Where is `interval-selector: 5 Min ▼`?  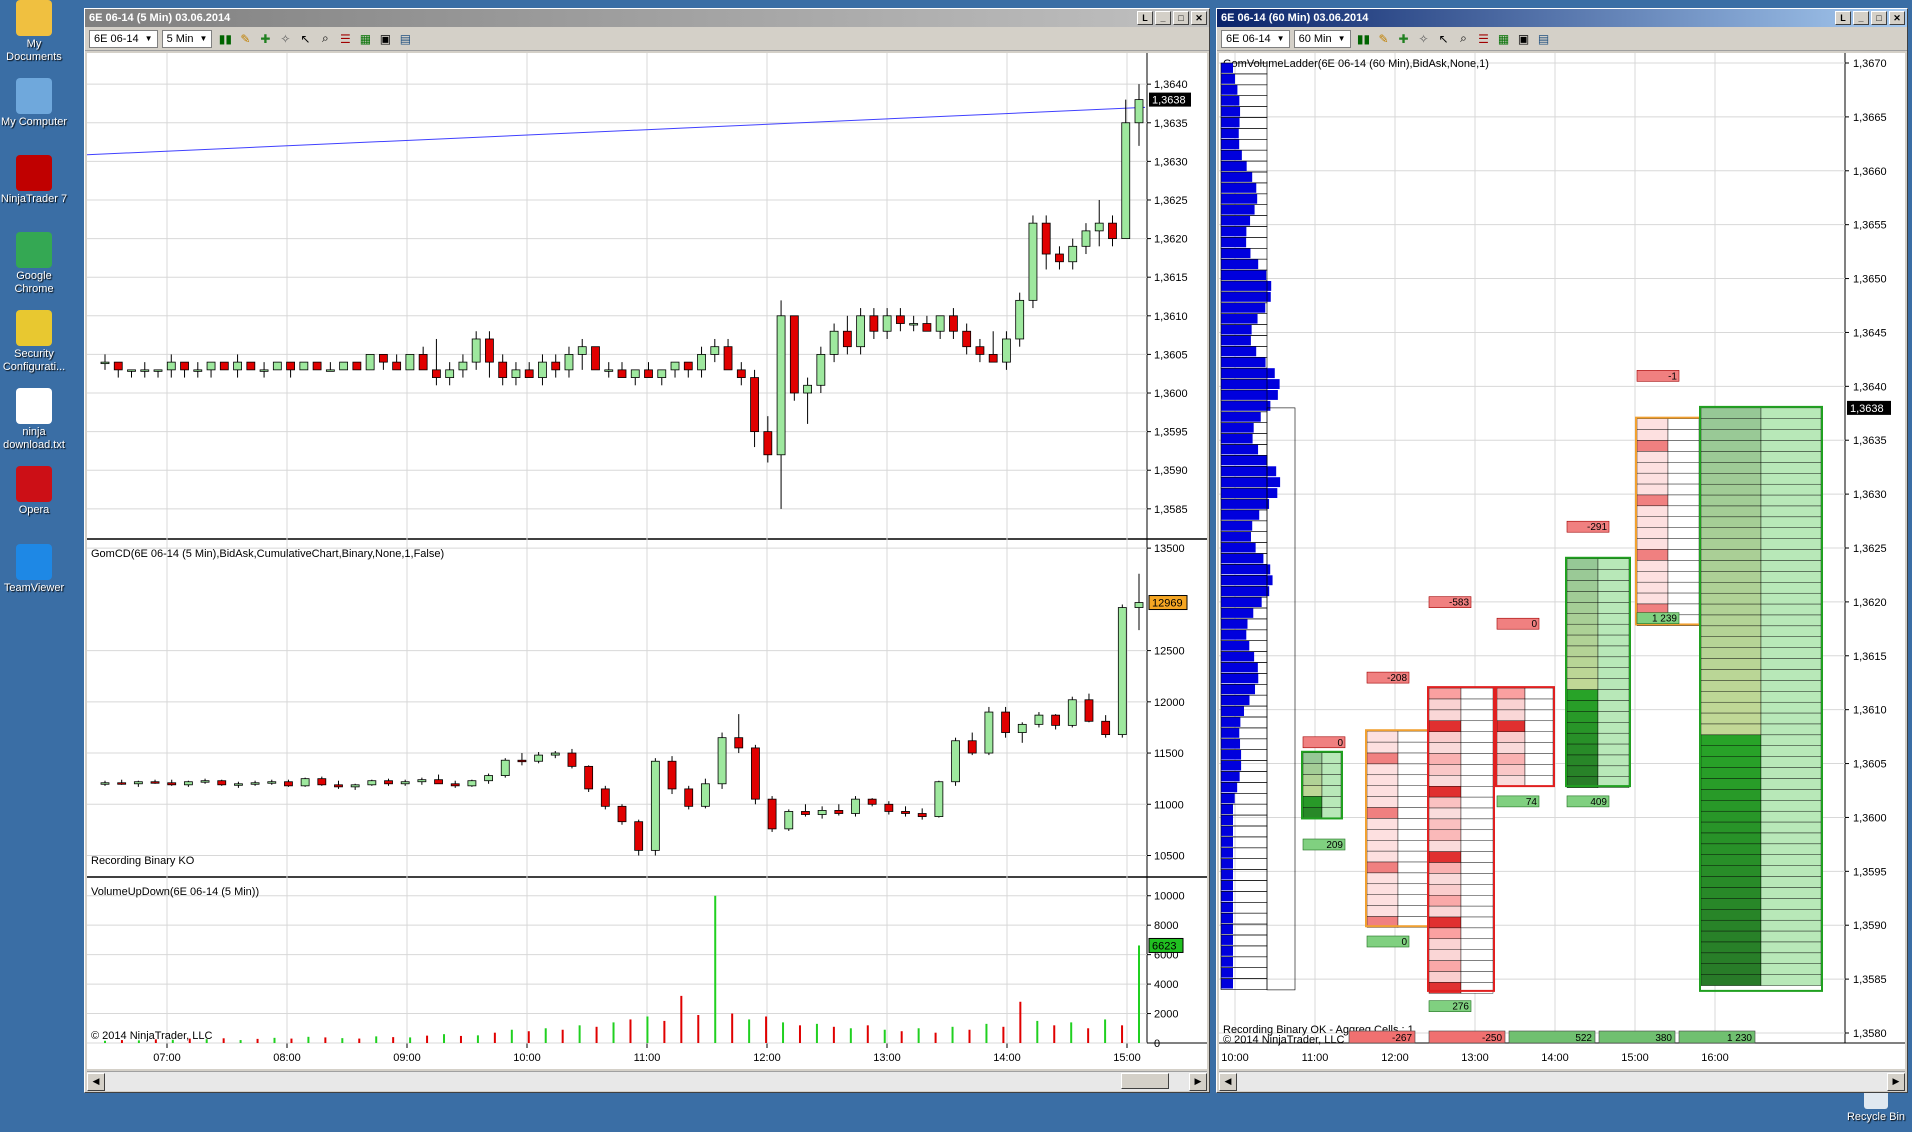
interval-selector: 5 Min ▼ is located at coordinates (187, 38).